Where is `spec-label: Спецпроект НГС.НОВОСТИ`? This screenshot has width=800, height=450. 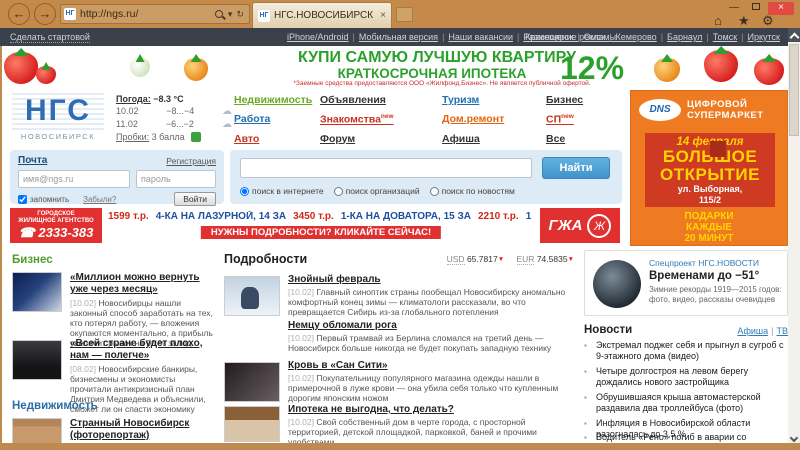
spec-label: Спецпроект НГС.НОВОСТИ is located at coordinates (704, 263).